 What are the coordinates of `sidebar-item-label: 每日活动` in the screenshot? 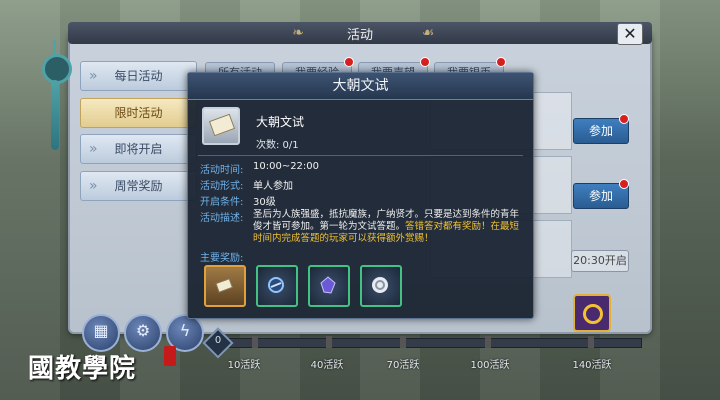 It's located at (138, 76).